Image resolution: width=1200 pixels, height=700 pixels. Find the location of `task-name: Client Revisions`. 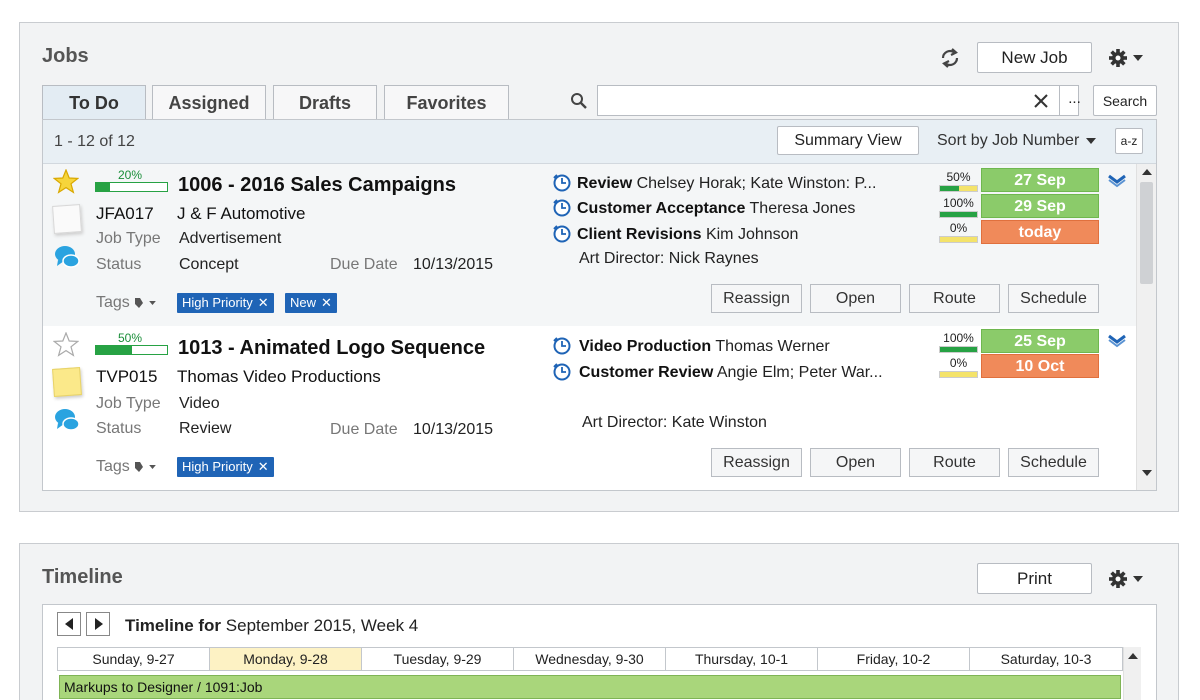

task-name: Client Revisions is located at coordinates (639, 234).